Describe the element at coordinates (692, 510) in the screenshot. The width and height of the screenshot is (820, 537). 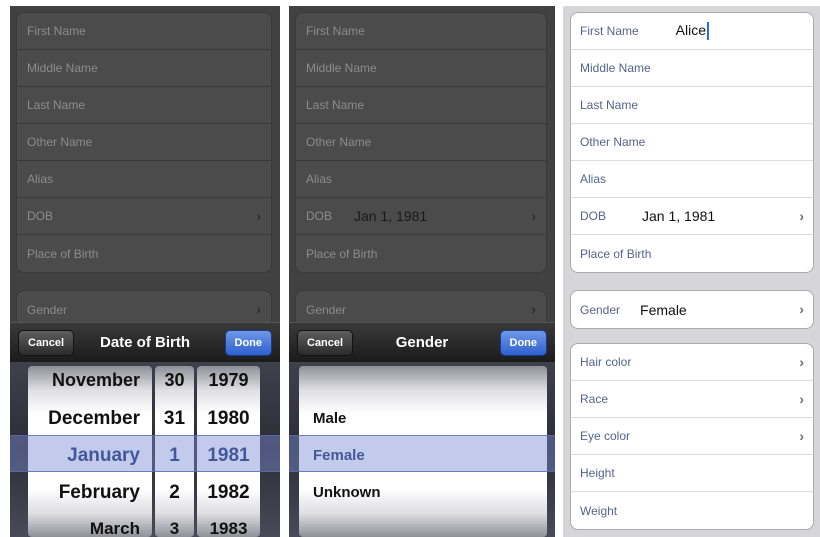
I see `row-weight: Weight` at that location.